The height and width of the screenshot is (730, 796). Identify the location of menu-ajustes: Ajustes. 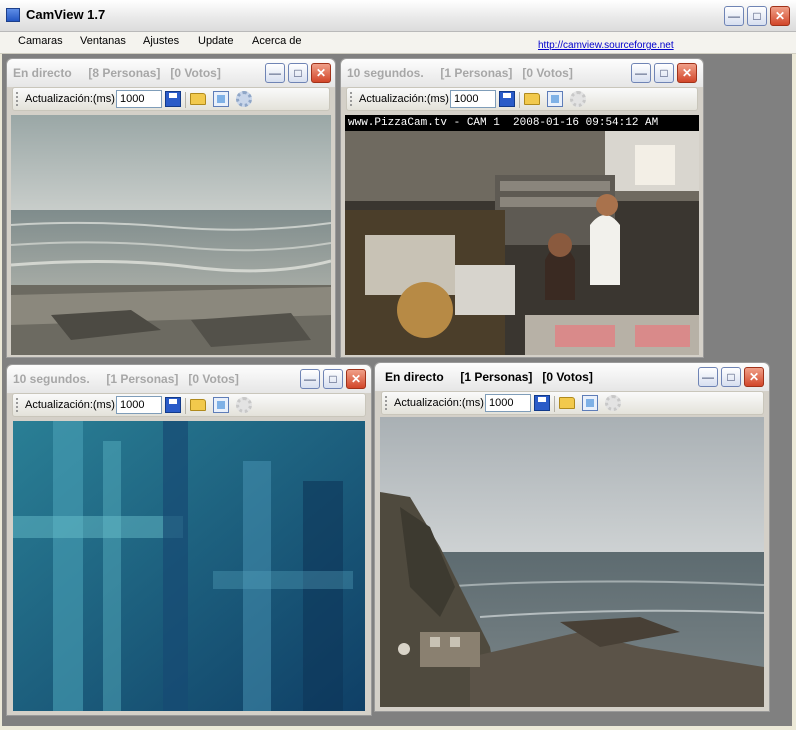
(161, 41).